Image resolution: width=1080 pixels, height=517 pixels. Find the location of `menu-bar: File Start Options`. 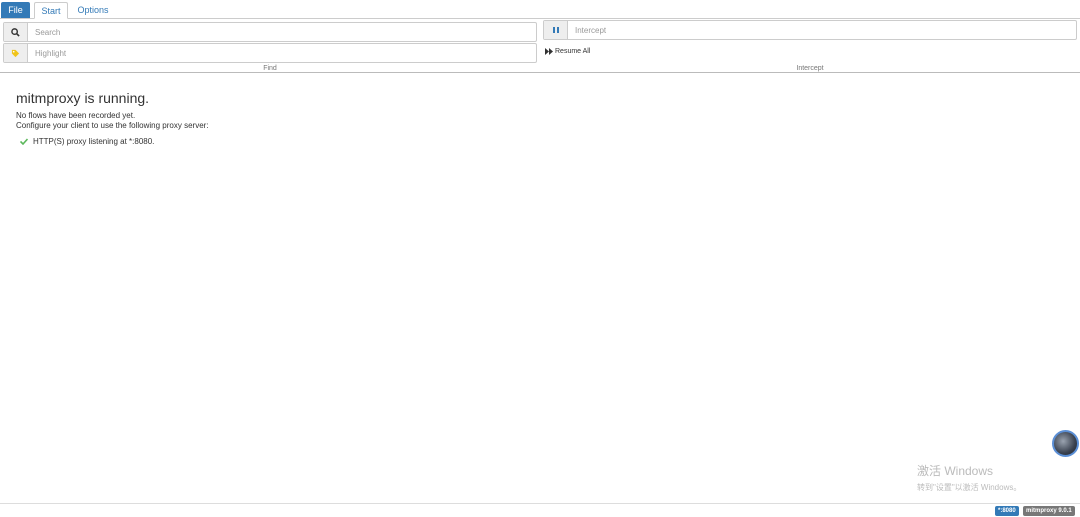

menu-bar: File Start Options is located at coordinates (540, 9).